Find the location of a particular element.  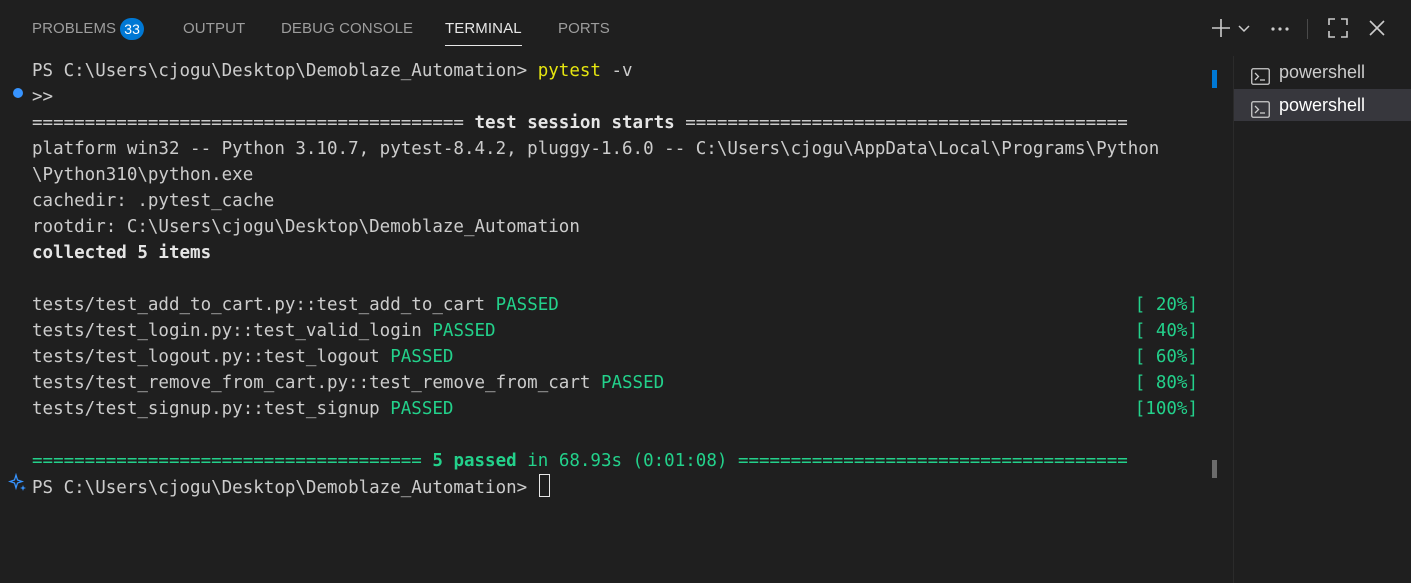

terminal-line: cachedir: .pytest_cache is located at coordinates (153, 201).